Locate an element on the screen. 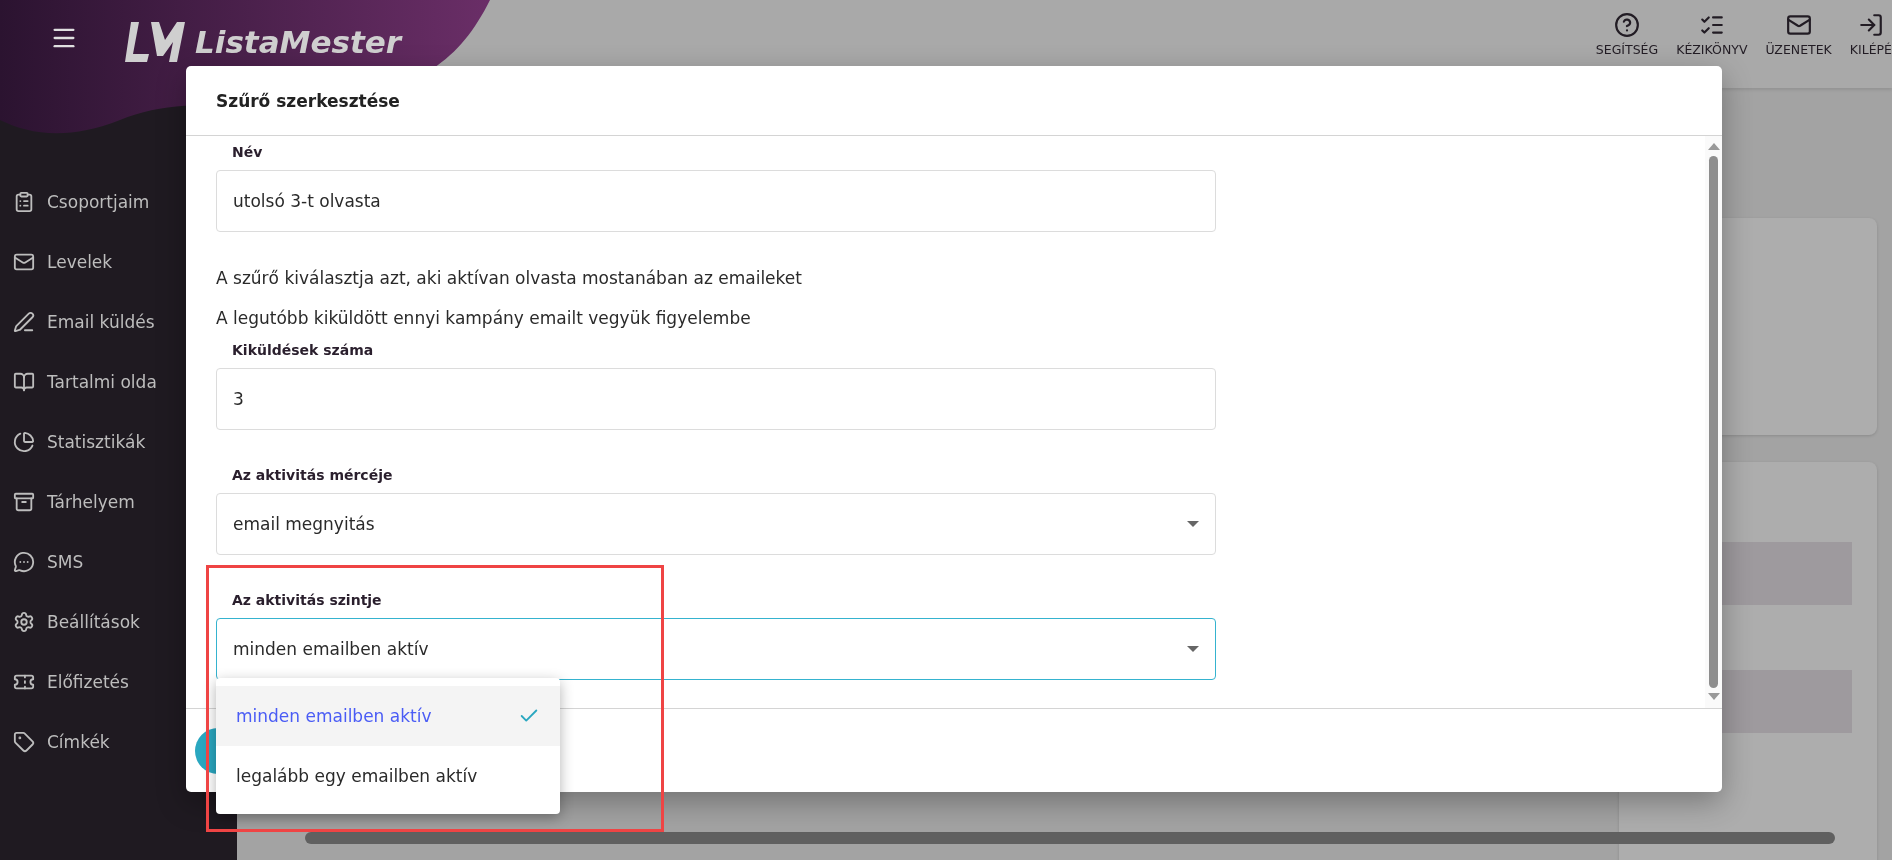  field-label: Az aktivitás mércéje is located at coordinates (312, 475).